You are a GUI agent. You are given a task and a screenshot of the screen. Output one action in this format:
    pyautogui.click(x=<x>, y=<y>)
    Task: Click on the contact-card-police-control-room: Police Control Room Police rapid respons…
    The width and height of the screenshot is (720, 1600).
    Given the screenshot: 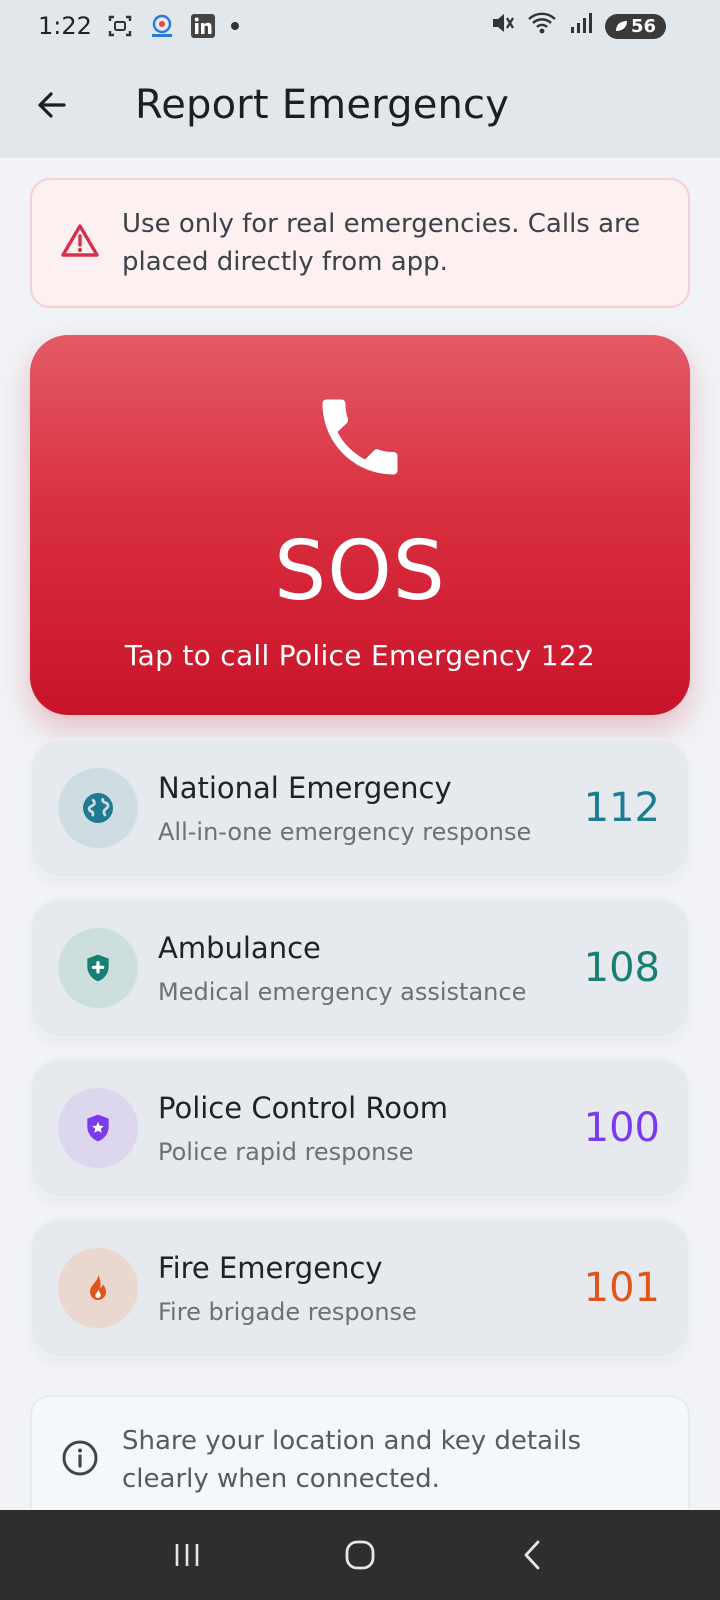 What is the action you would take?
    pyautogui.click(x=360, y=1128)
    